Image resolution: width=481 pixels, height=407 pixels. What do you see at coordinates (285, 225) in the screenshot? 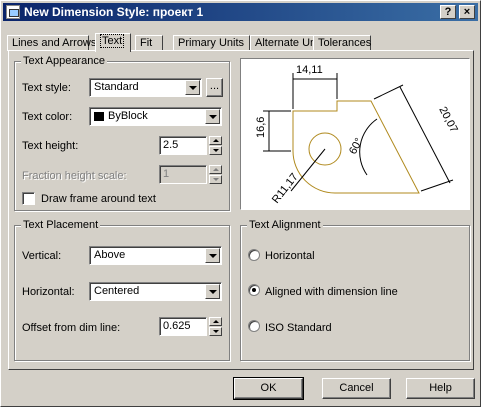
I see `group-title: Text Alignment` at bounding box center [285, 225].